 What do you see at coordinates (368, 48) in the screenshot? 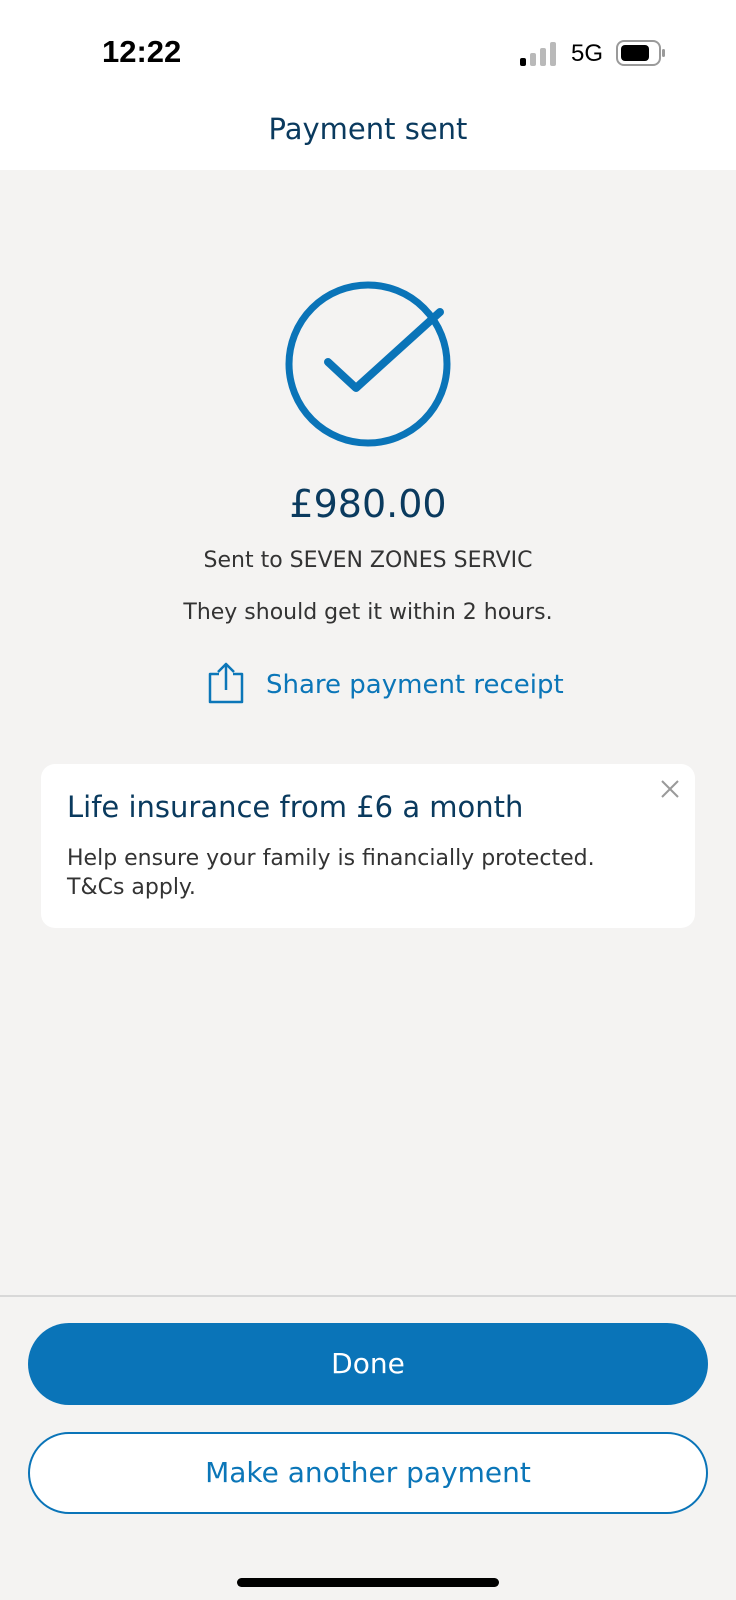
I see `status-bar: 12:22 5G` at bounding box center [368, 48].